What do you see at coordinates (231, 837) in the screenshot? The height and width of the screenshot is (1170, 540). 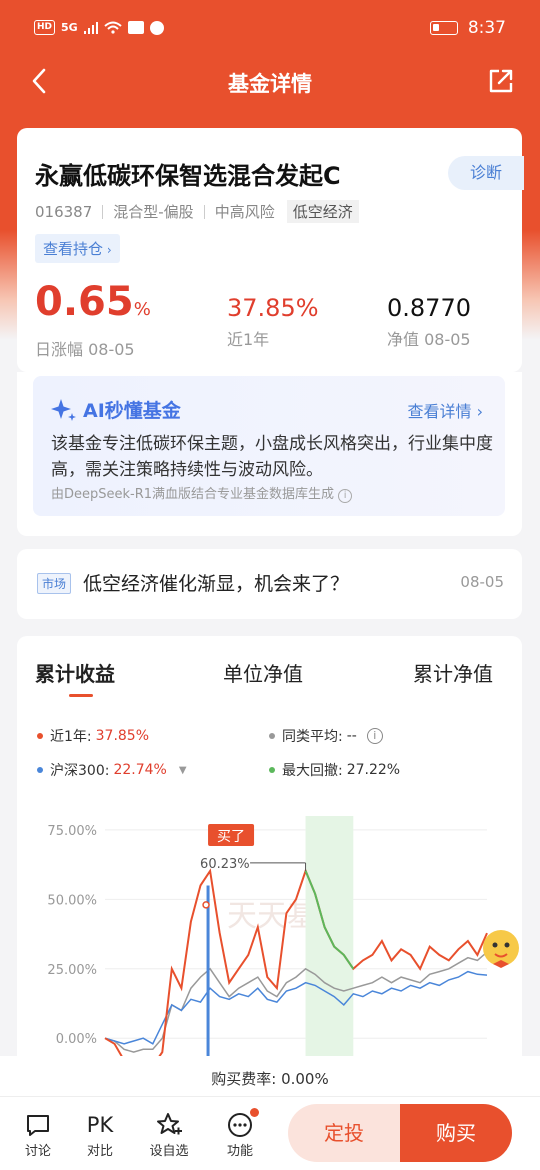 I see `buy-marker-label: 买了` at bounding box center [231, 837].